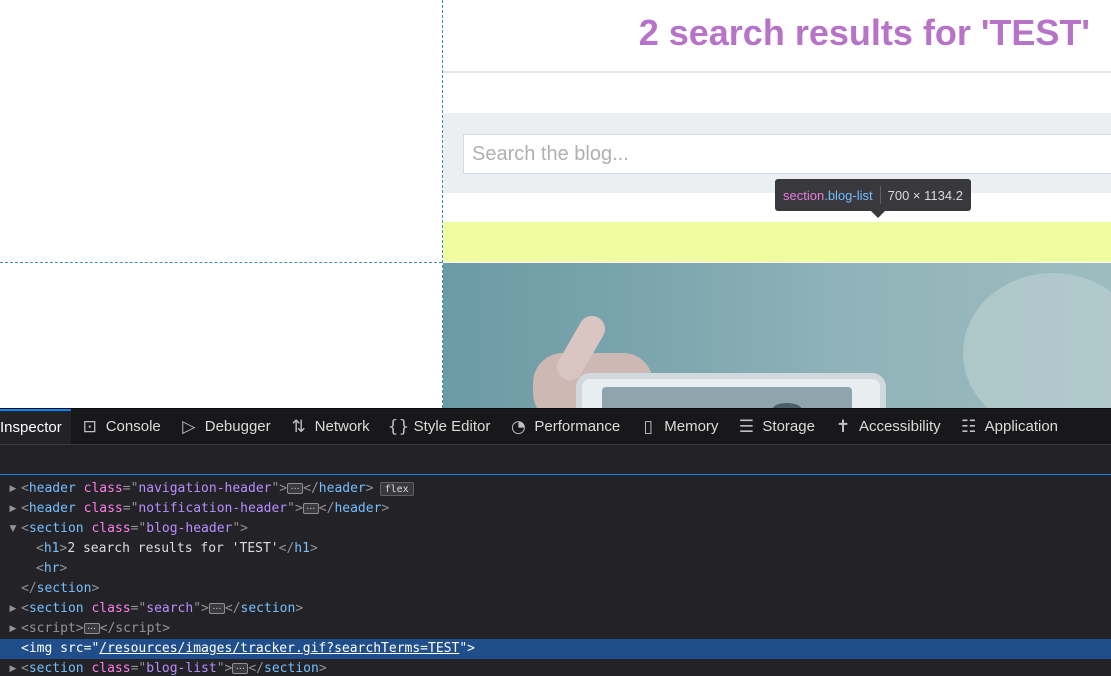  What do you see at coordinates (648, 426) in the screenshot?
I see `memory-icon: ▯` at bounding box center [648, 426].